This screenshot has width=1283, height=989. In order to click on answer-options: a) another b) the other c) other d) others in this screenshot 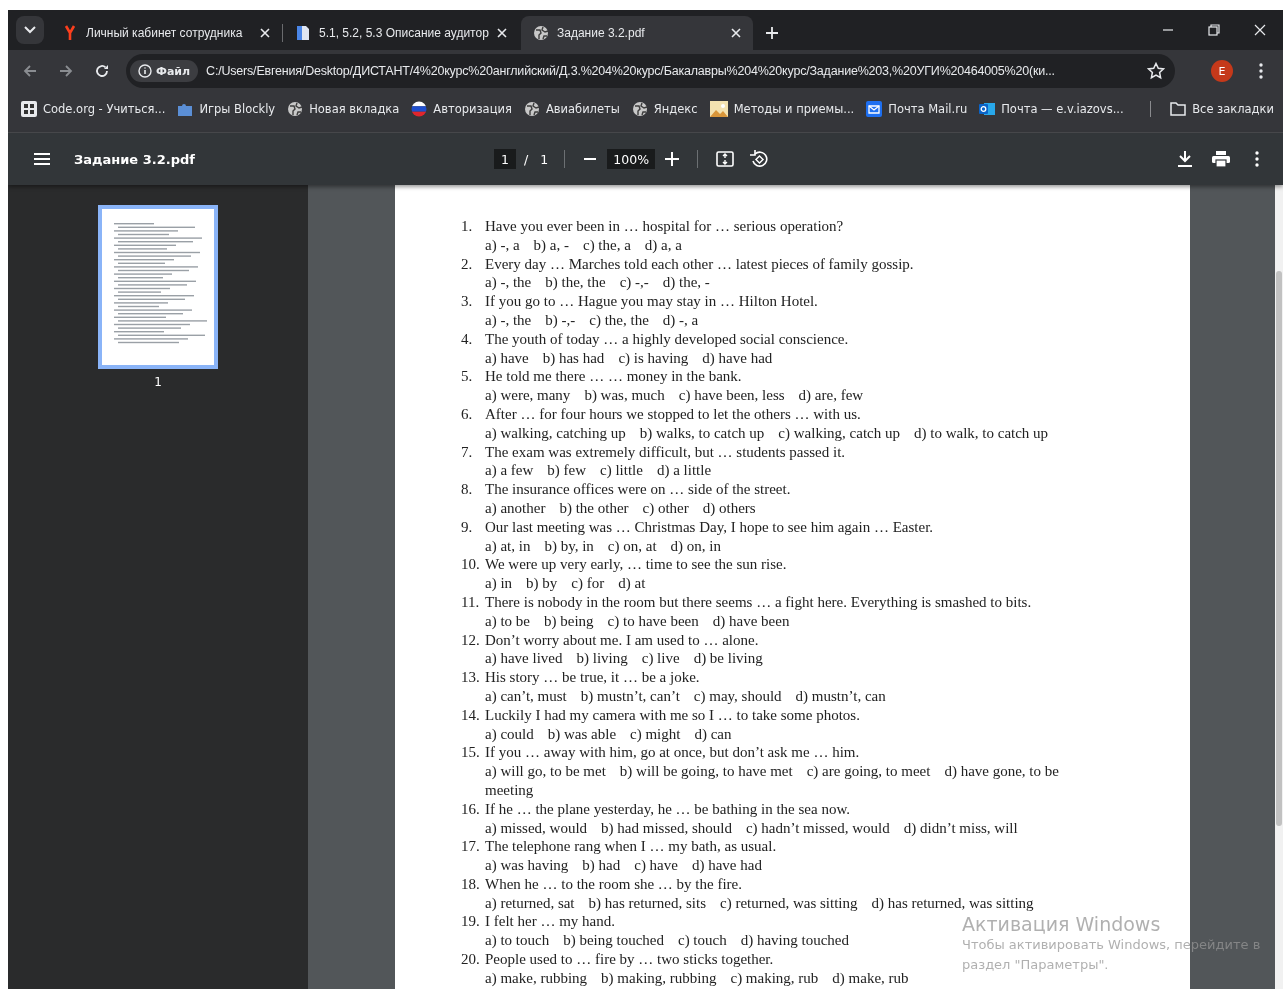, I will do `click(627, 508)`.